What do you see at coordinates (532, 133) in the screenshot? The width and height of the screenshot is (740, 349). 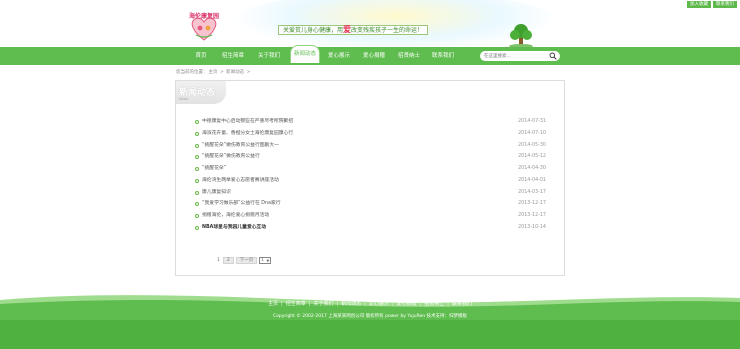 I see `news-date: 2014-07-10` at bounding box center [532, 133].